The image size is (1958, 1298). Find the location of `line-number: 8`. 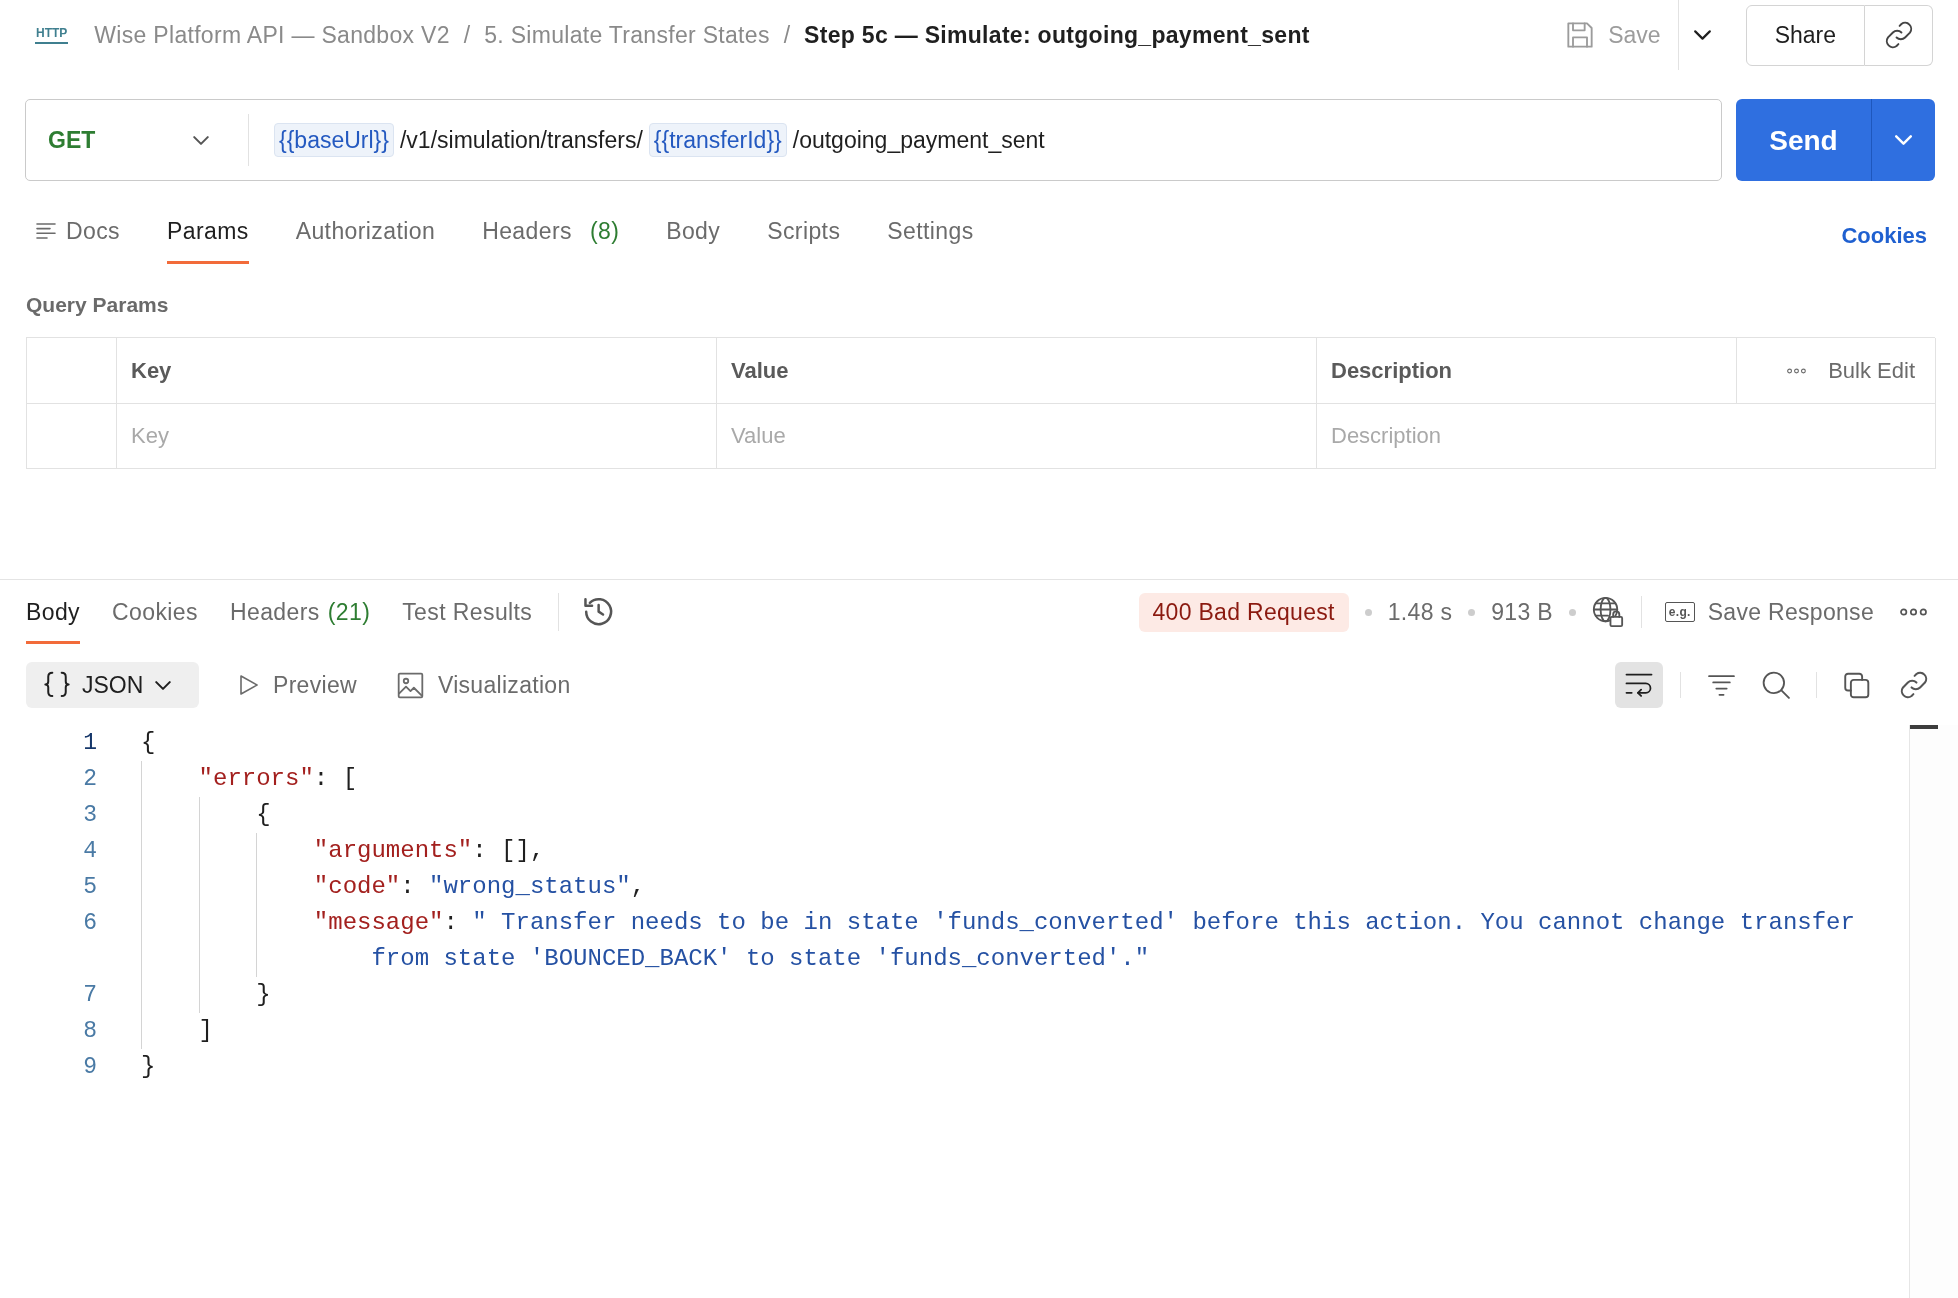

line-number: 8 is located at coordinates (90, 1031).